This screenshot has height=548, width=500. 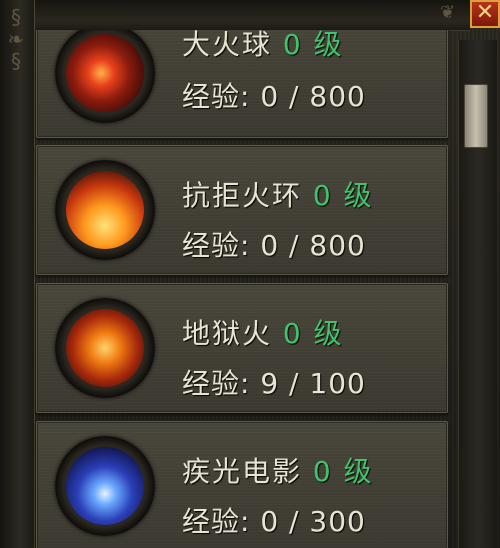 I want to click on fire-ring-icon, so click(x=105, y=210).